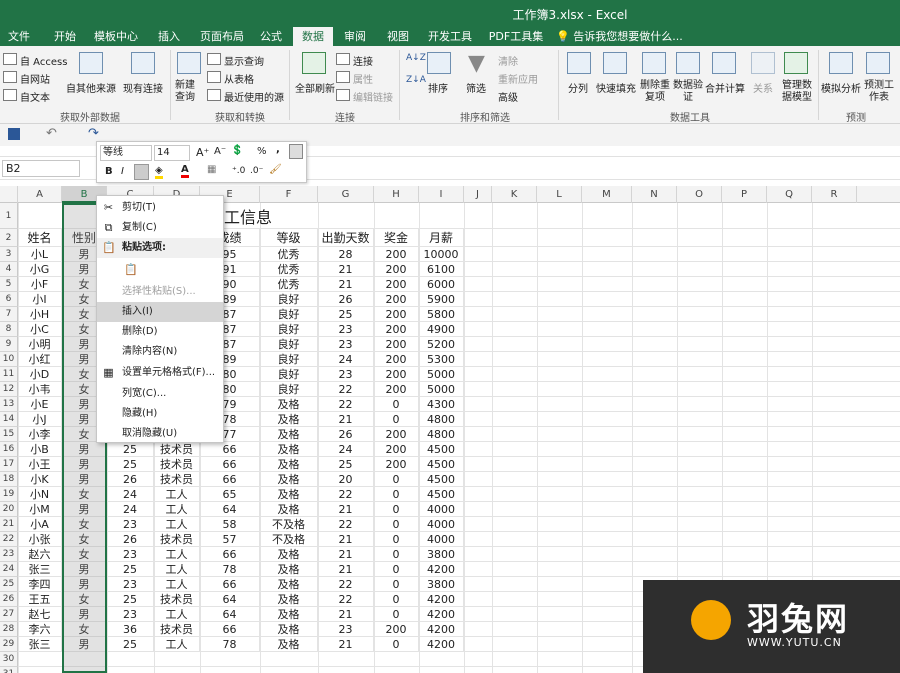 Image resolution: width=900 pixels, height=673 pixels. Describe the element at coordinates (346, 238) in the screenshot. I see `cell-g: 出勤天数` at that location.